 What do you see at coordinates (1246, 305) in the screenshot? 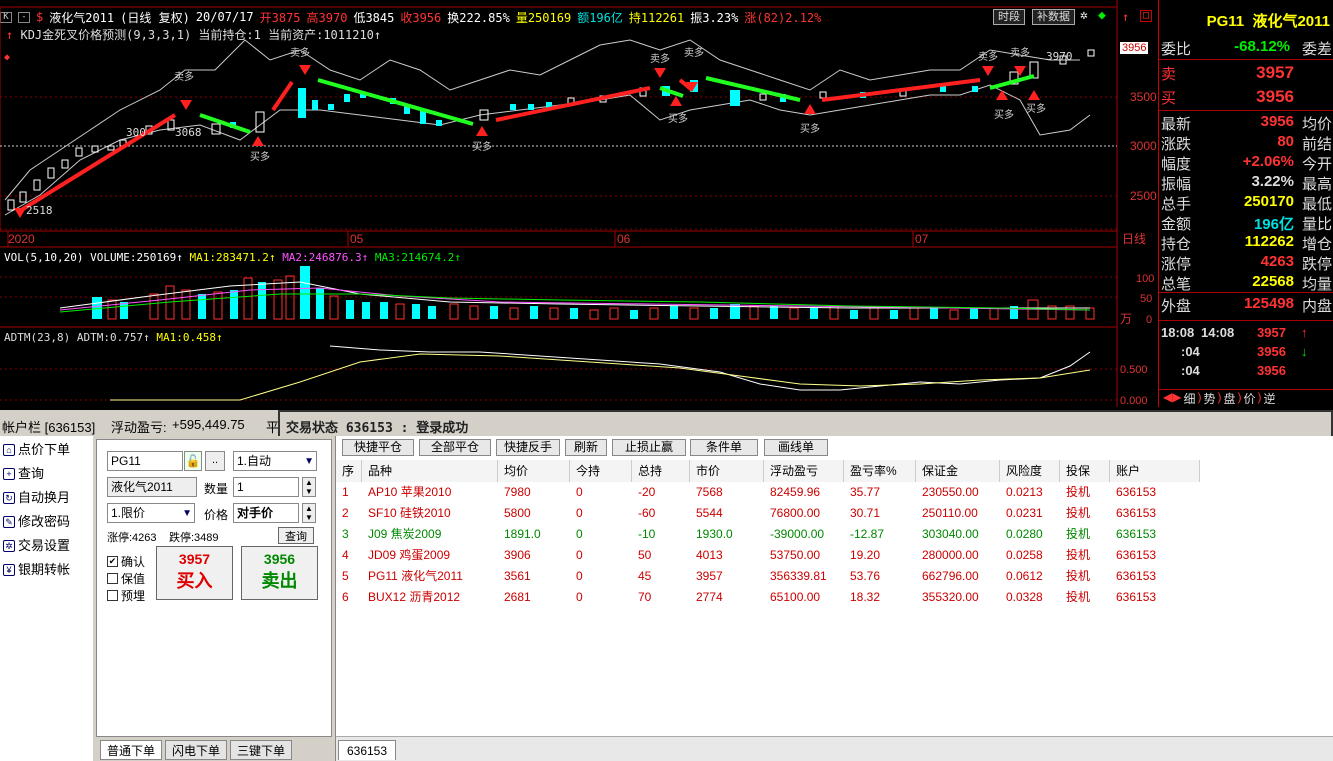
I see `waipan-row: 外盘 125498 内盘` at bounding box center [1246, 305].